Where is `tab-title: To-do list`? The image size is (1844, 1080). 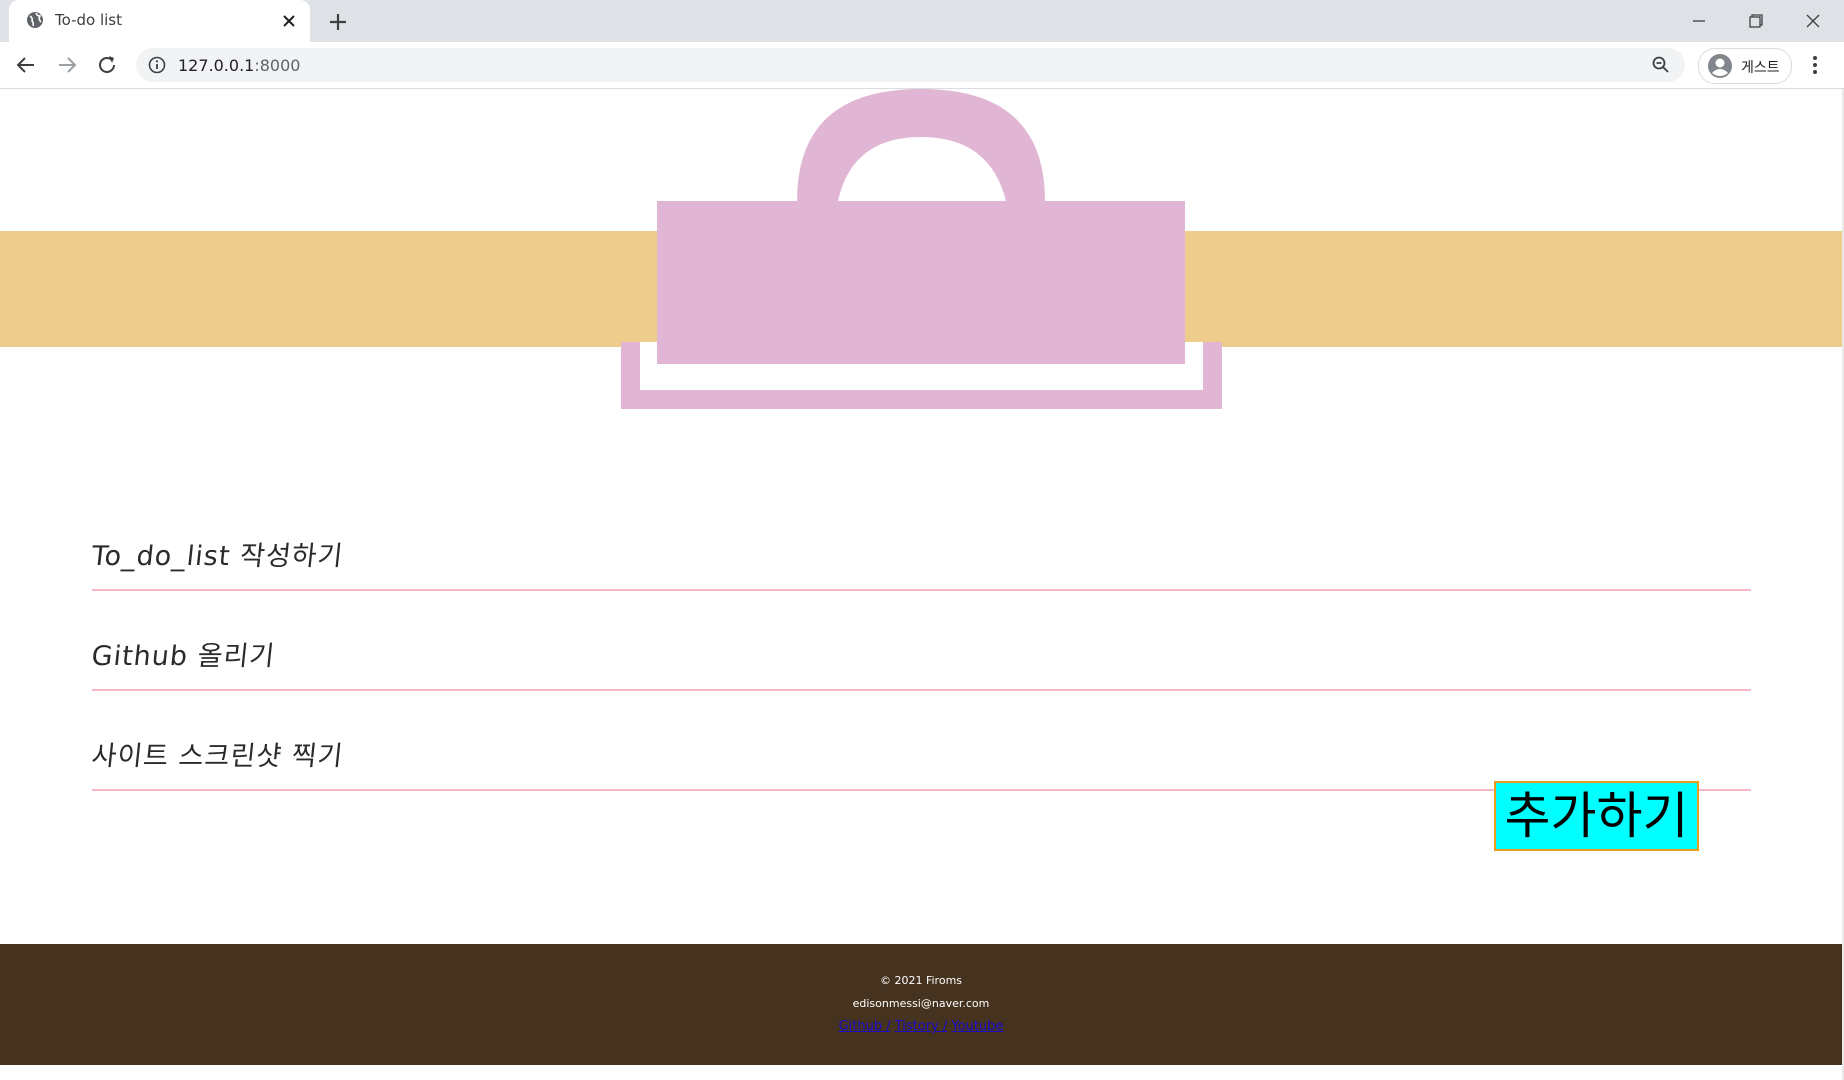
tab-title: To-do list is located at coordinates (88, 20).